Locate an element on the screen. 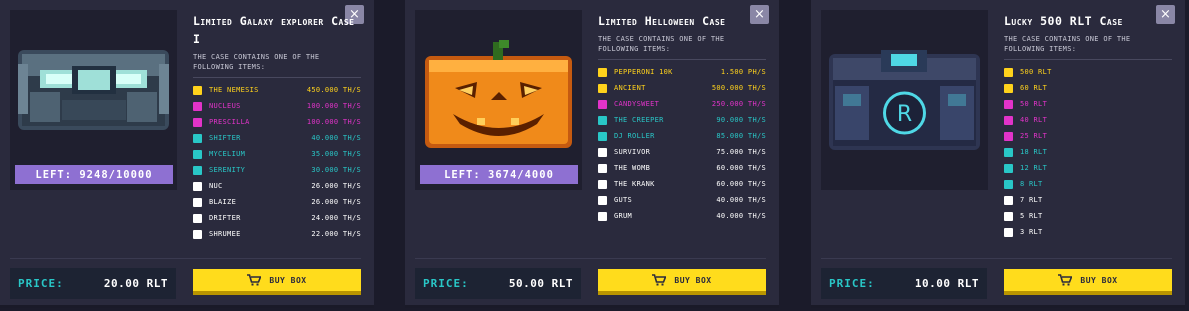 This screenshot has height=311, width=1189. list-item: Blaize 26.000 Th/s is located at coordinates (277, 202).